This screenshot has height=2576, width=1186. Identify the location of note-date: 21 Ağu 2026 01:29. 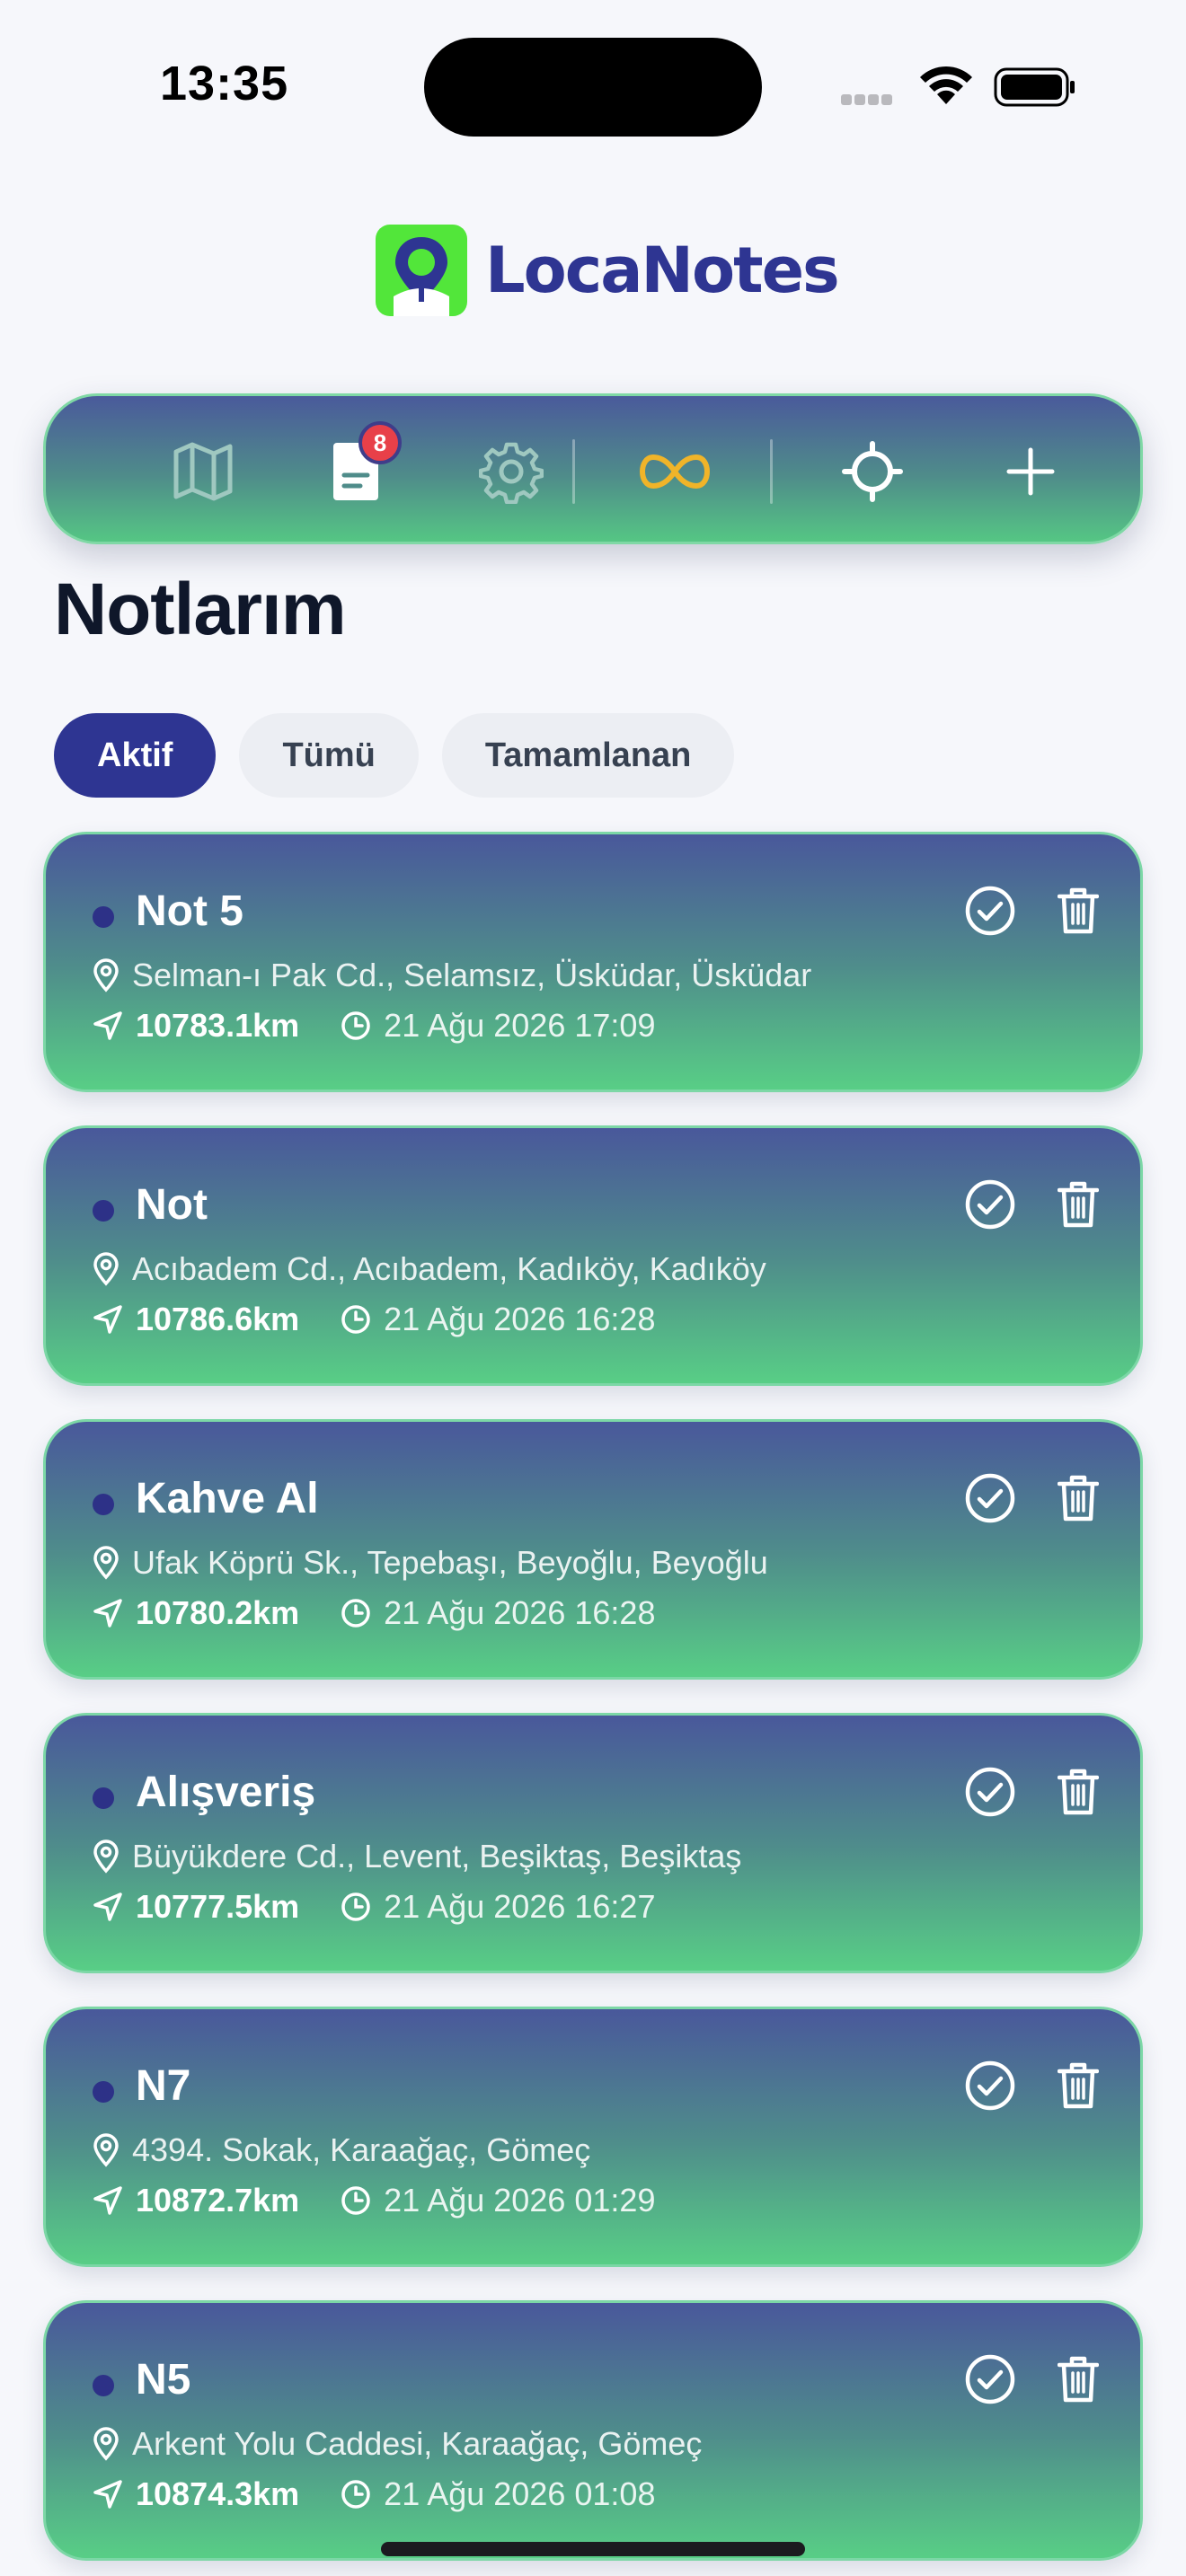
(498, 2200).